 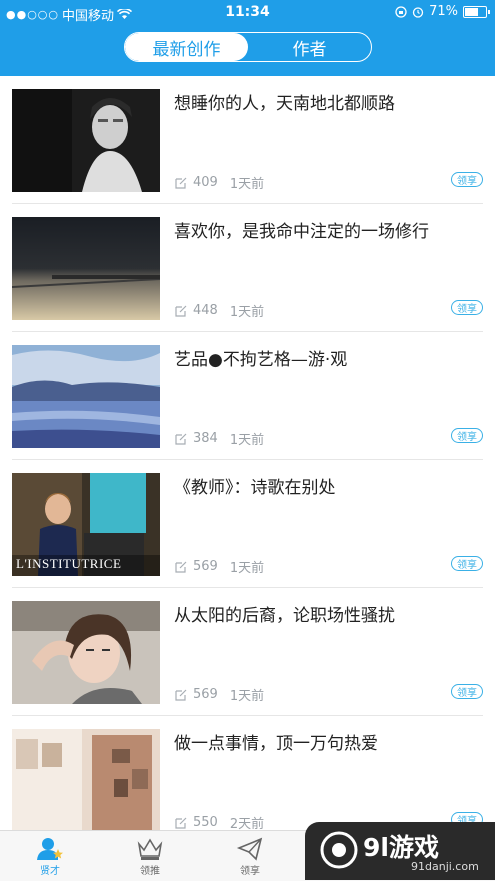 What do you see at coordinates (247, 652) in the screenshot?
I see `list-item: 从太阳的后裔，论职场性骚扰 569 1天前 领享` at bounding box center [247, 652].